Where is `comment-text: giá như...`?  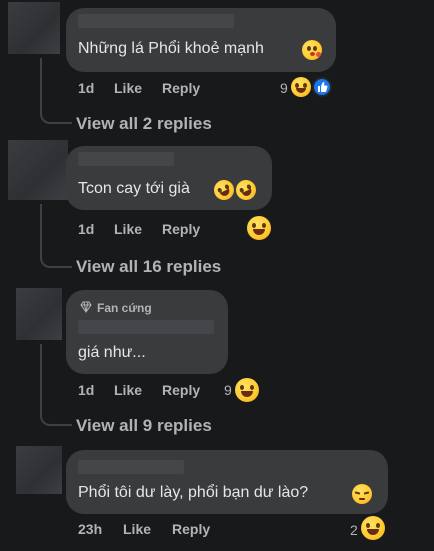
comment-text: giá như... is located at coordinates (112, 352).